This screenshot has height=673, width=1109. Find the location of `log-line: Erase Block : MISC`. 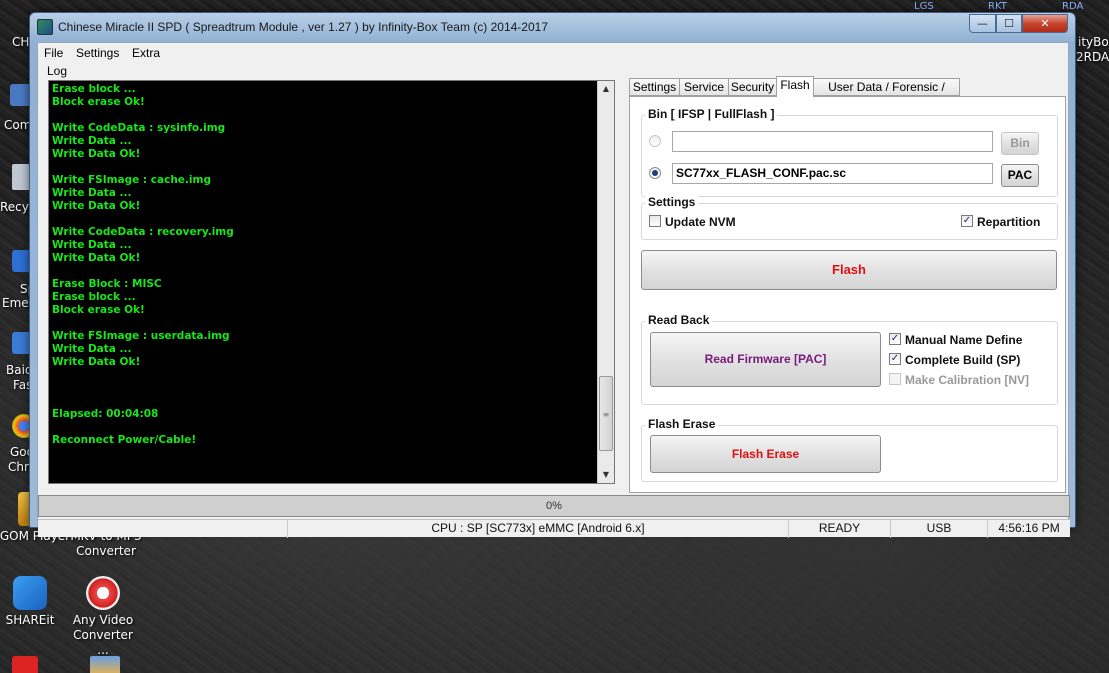

log-line: Erase Block : MISC is located at coordinates (107, 284).